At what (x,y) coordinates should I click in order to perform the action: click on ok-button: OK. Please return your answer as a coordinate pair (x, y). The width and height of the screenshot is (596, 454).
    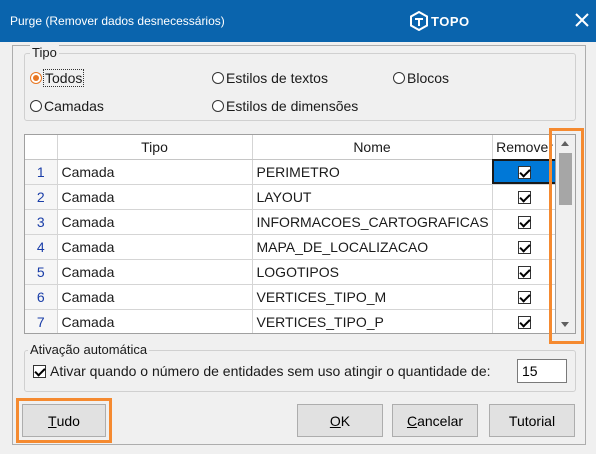
    Looking at the image, I should click on (340, 420).